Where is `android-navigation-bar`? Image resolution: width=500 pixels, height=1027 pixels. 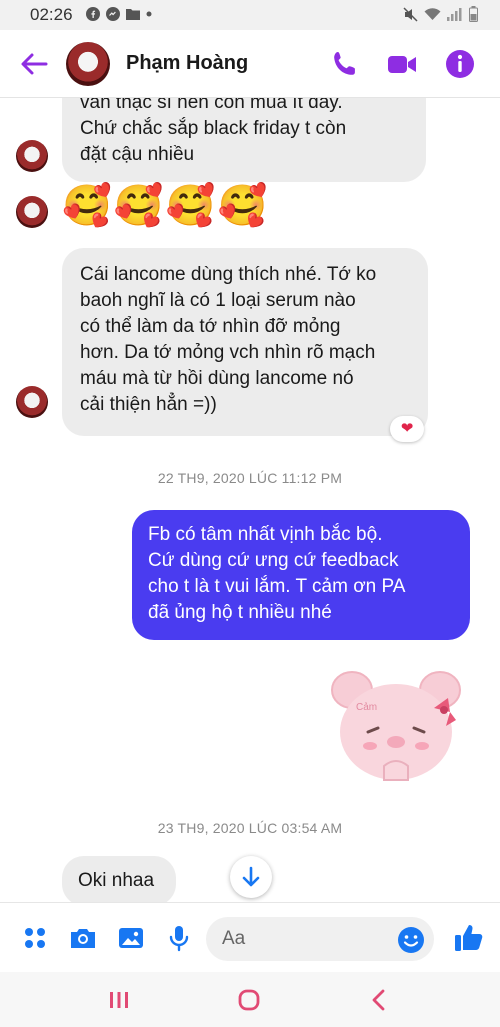
android-navigation-bar is located at coordinates (250, 999).